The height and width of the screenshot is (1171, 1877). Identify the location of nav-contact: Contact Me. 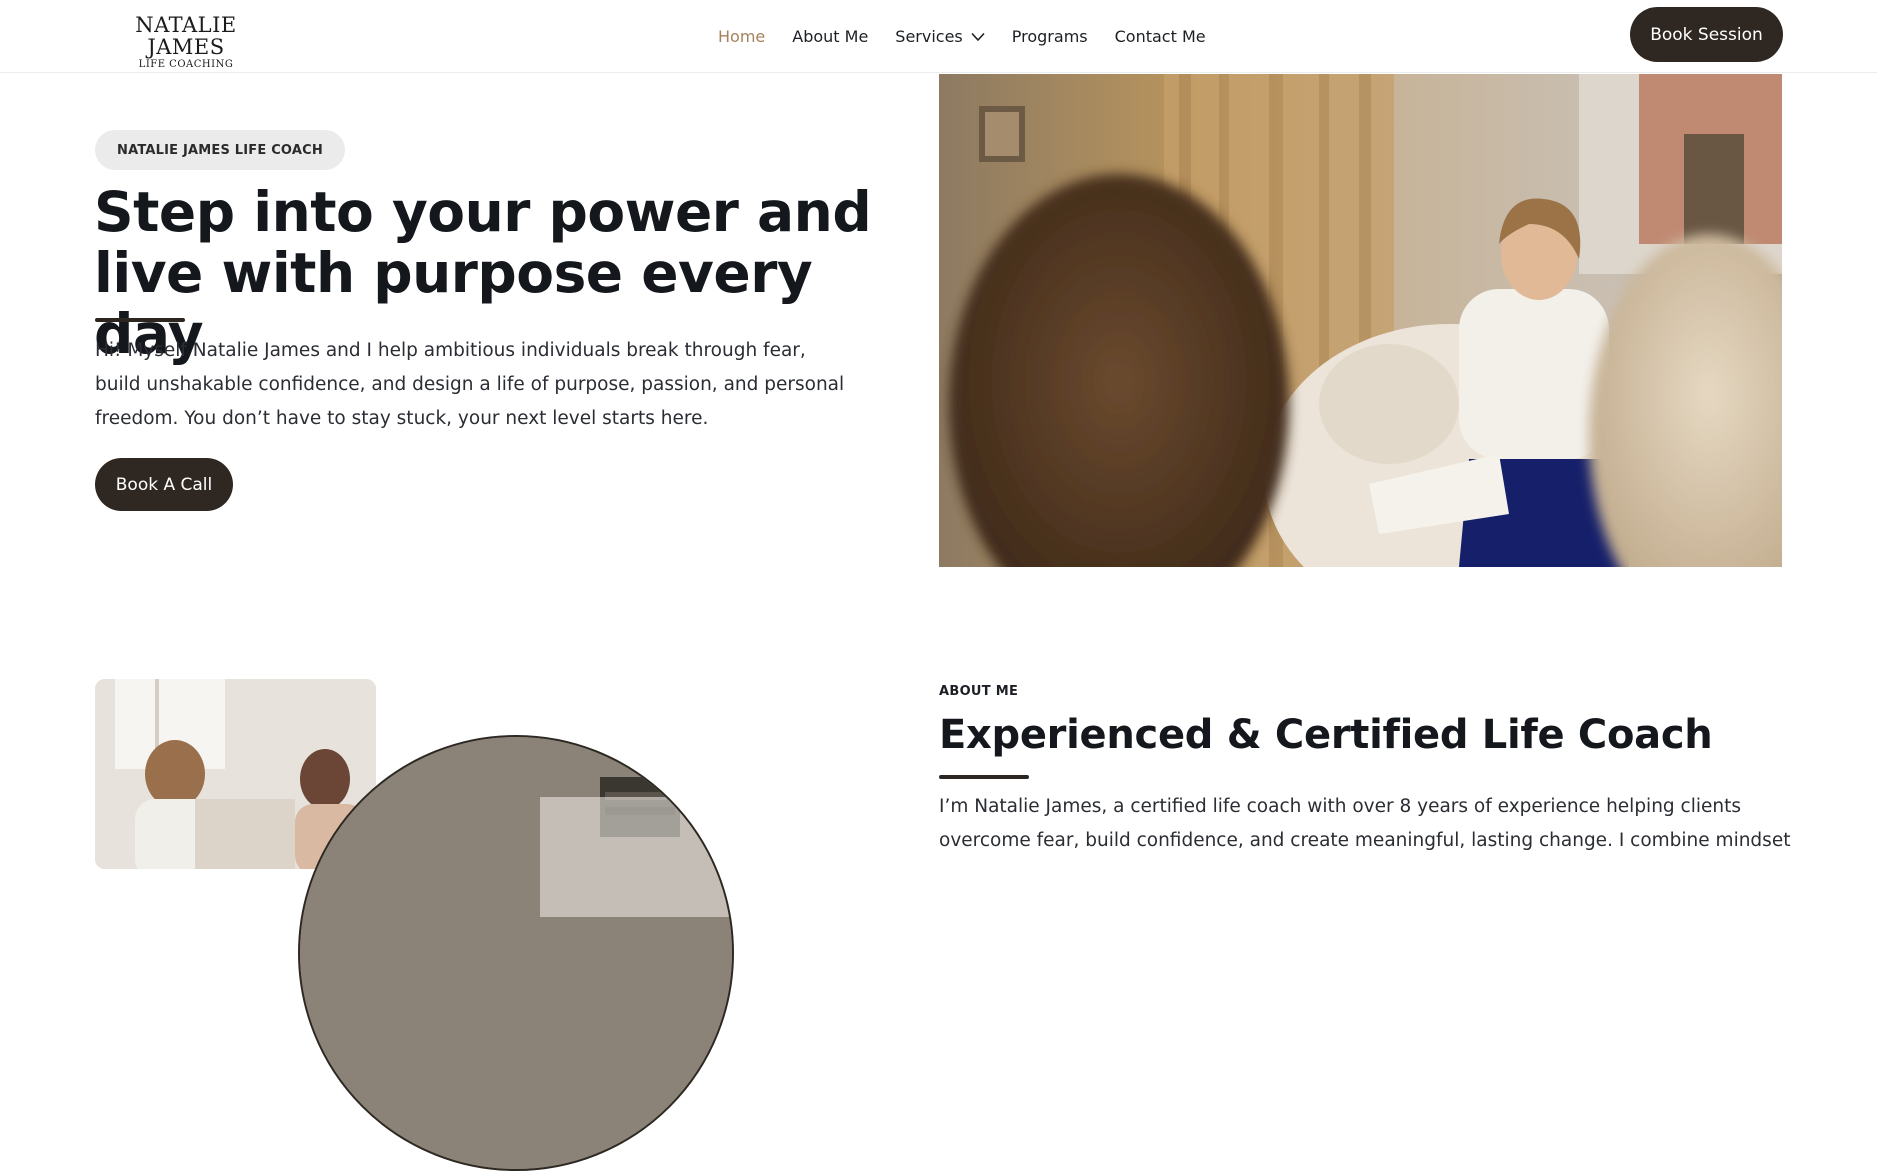
(1160, 36).